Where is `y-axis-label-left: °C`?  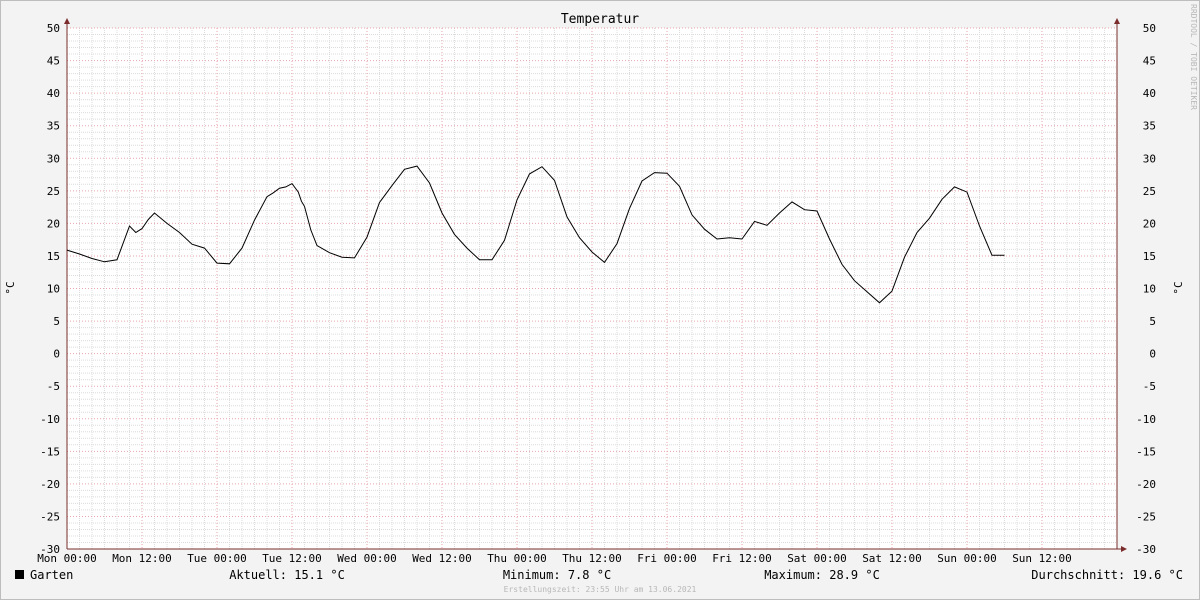 y-axis-label-left: °C is located at coordinates (10, 287).